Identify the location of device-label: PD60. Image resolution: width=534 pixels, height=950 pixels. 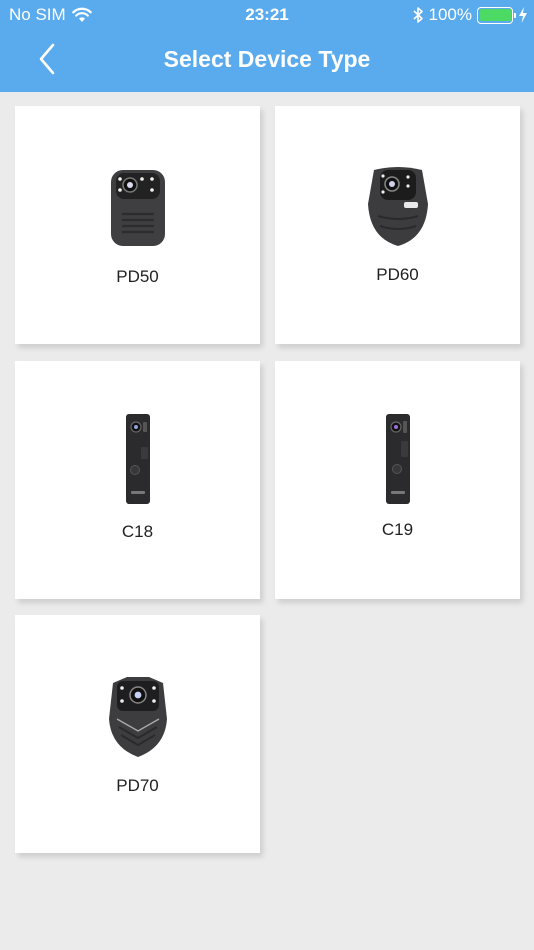
(397, 274).